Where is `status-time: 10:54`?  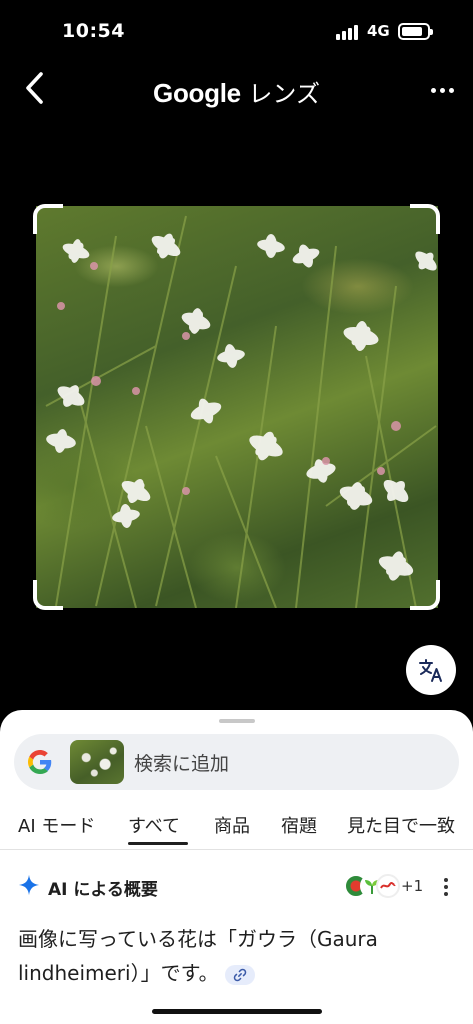
status-time: 10:54 is located at coordinates (93, 31).